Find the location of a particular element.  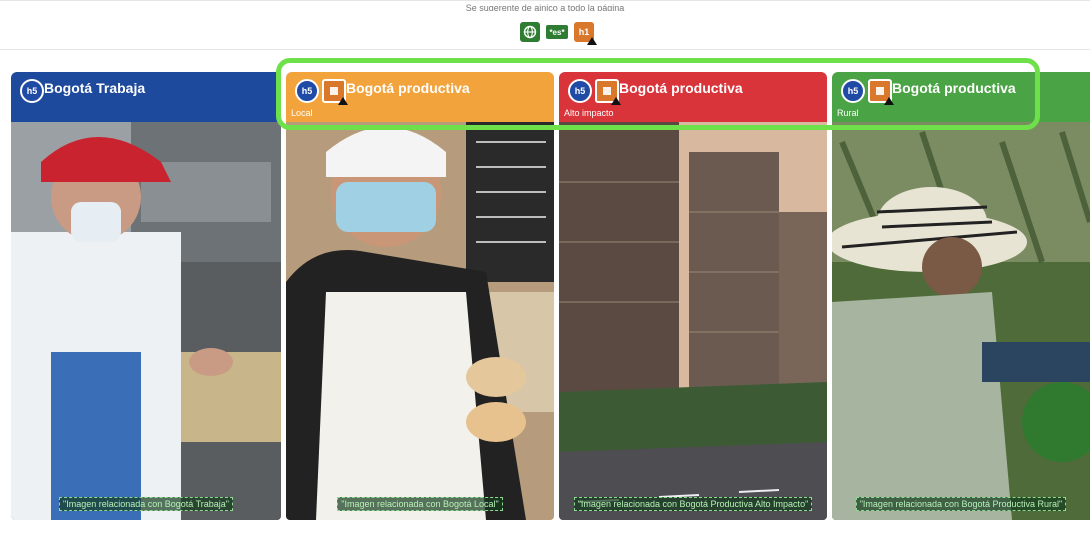

card-subtitle: Alto impacto is located at coordinates (589, 113).